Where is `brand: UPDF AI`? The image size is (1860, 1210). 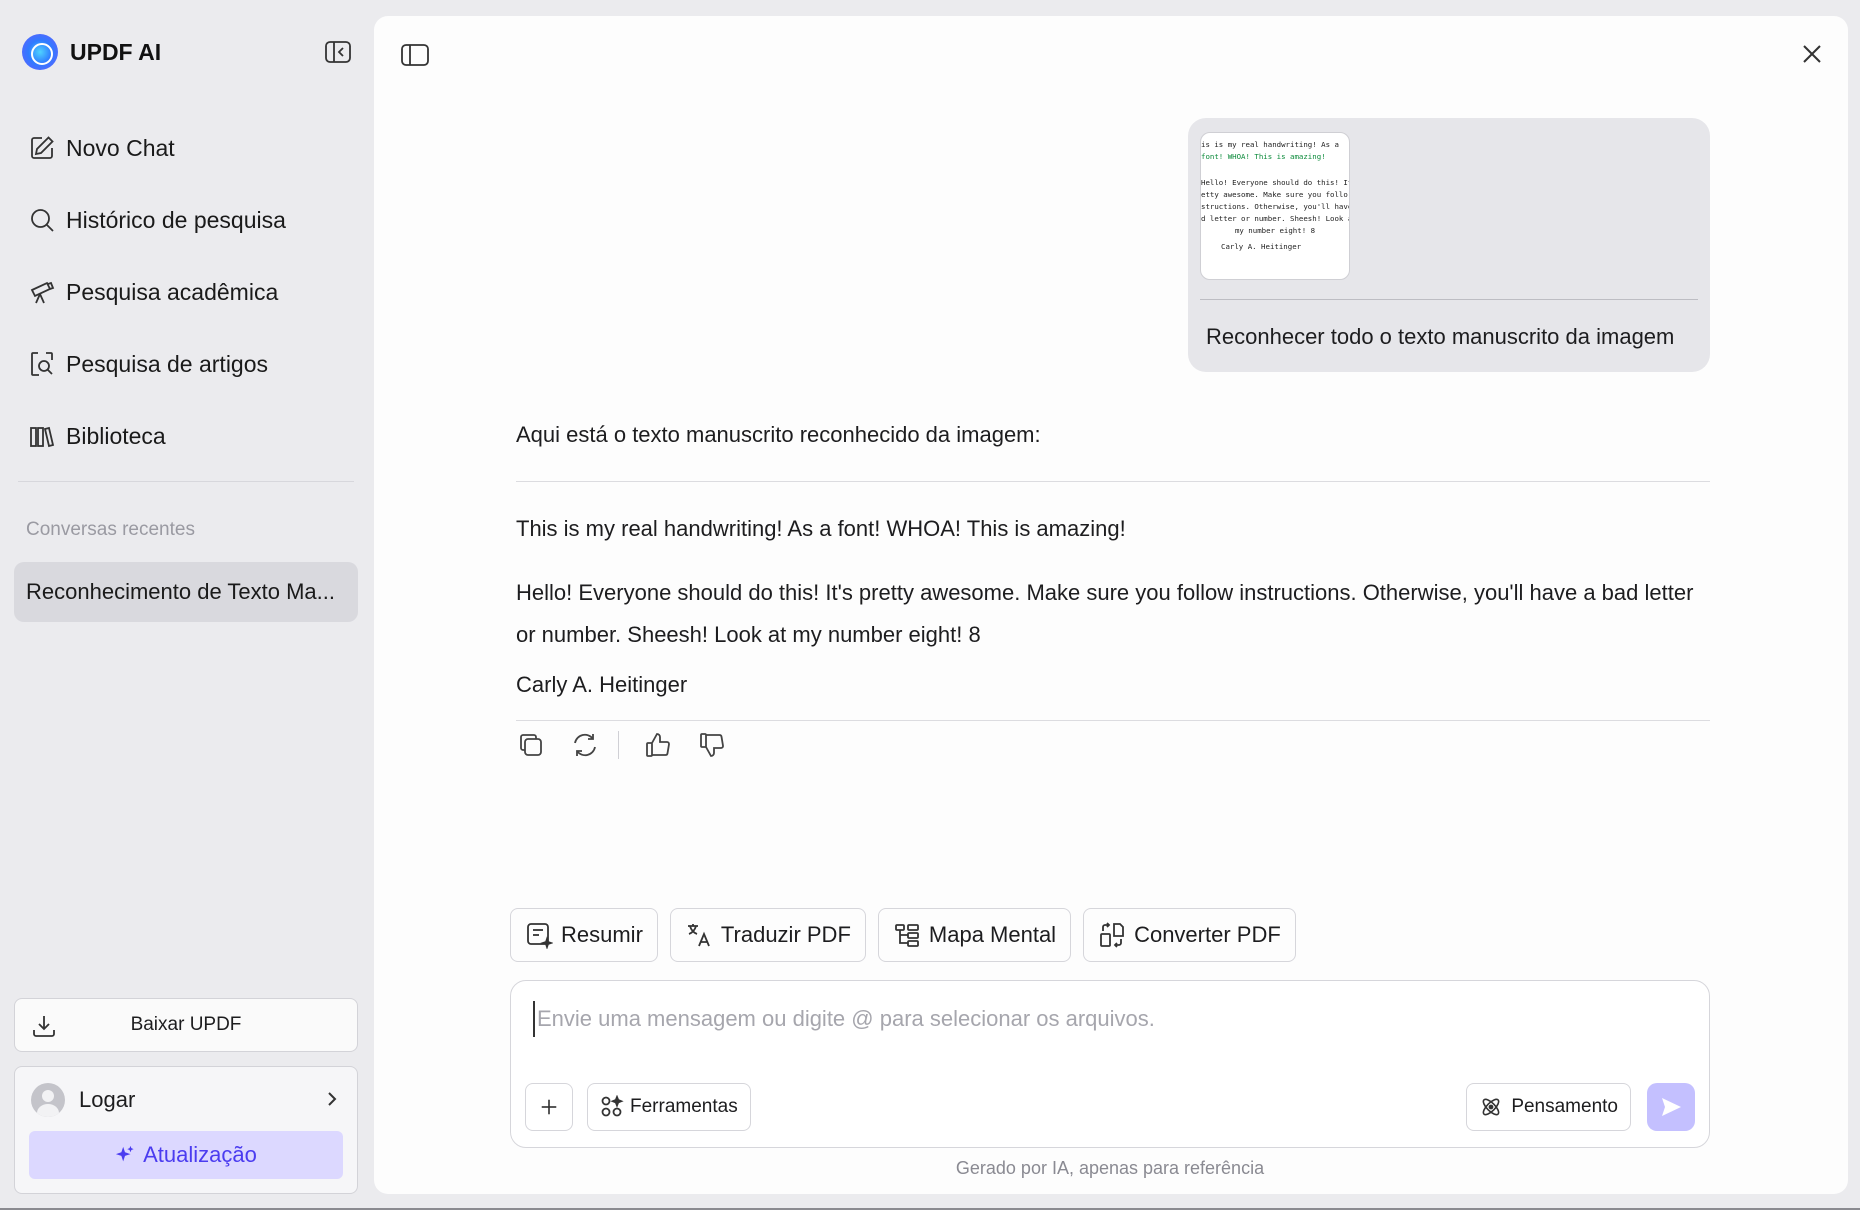 brand: UPDF AI is located at coordinates (91, 52).